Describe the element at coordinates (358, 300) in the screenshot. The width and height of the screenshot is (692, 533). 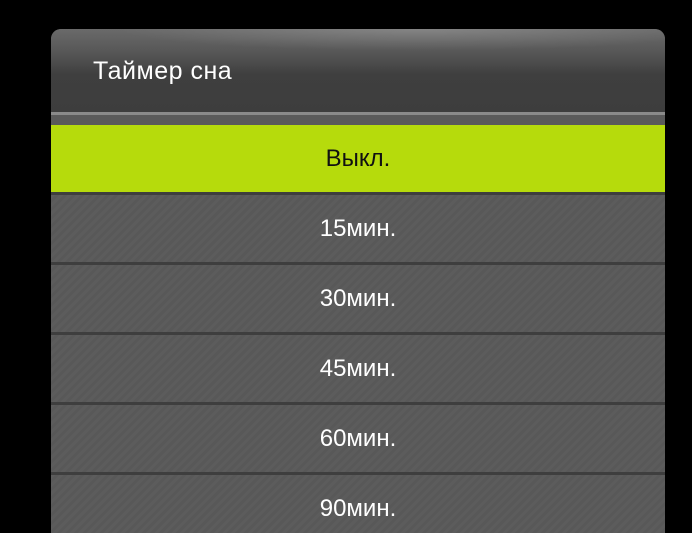
I see `option-30-min: 30мин.` at that location.